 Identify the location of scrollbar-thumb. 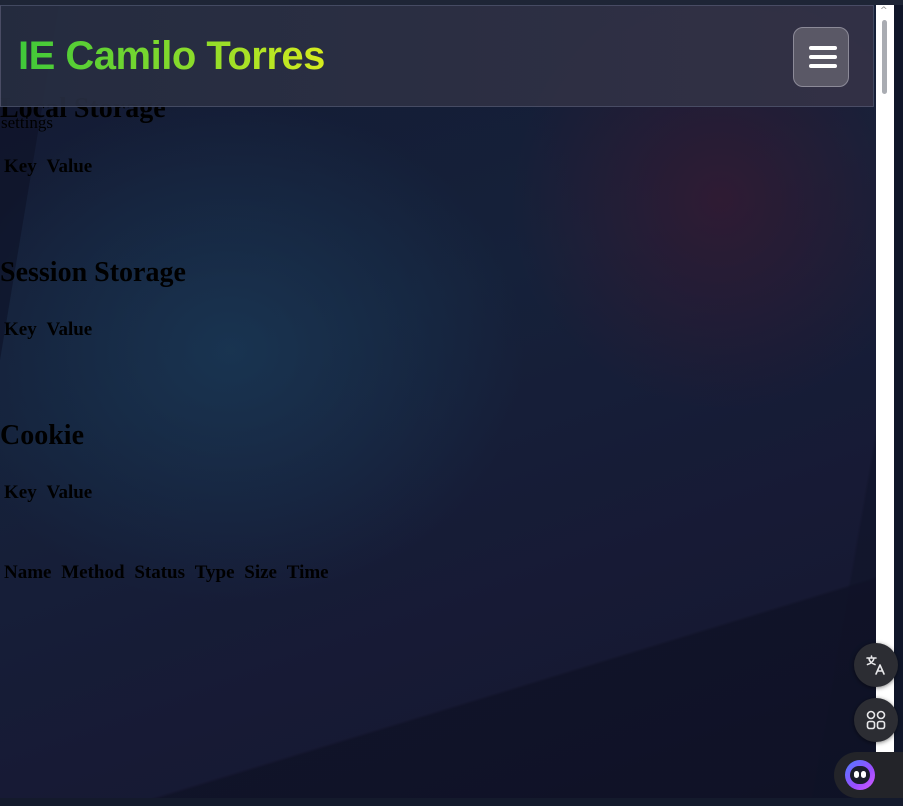
(884, 57).